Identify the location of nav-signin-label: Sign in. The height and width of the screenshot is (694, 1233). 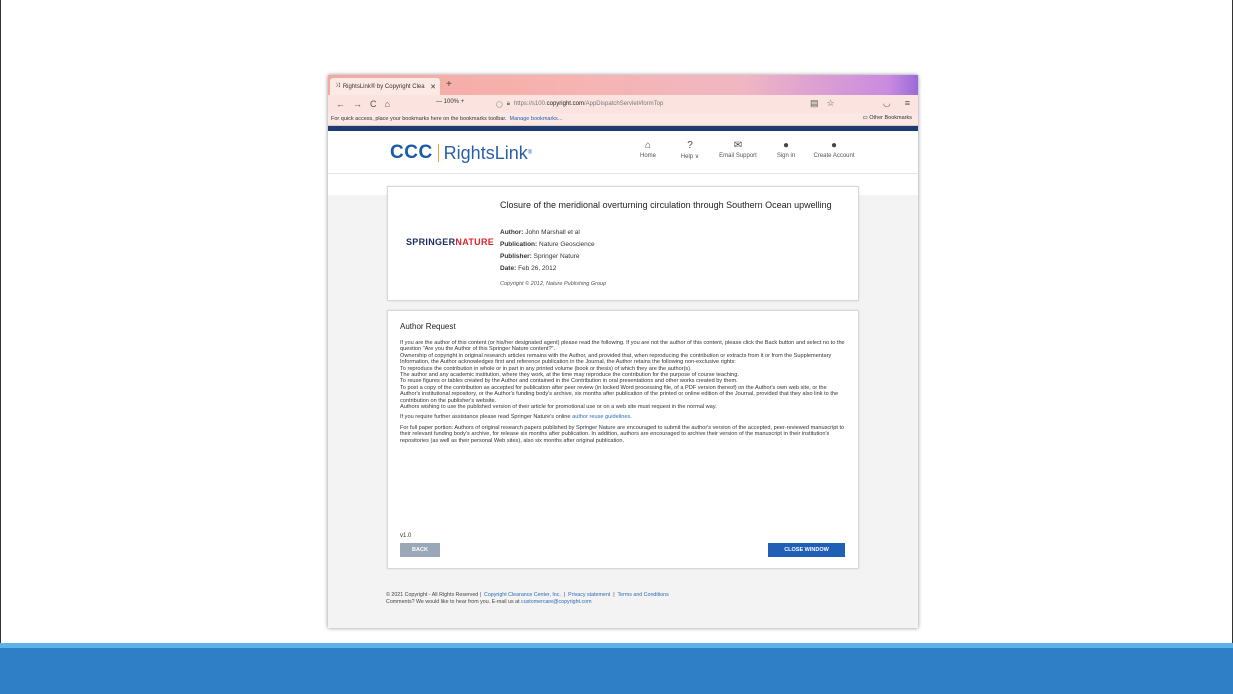
(786, 156).